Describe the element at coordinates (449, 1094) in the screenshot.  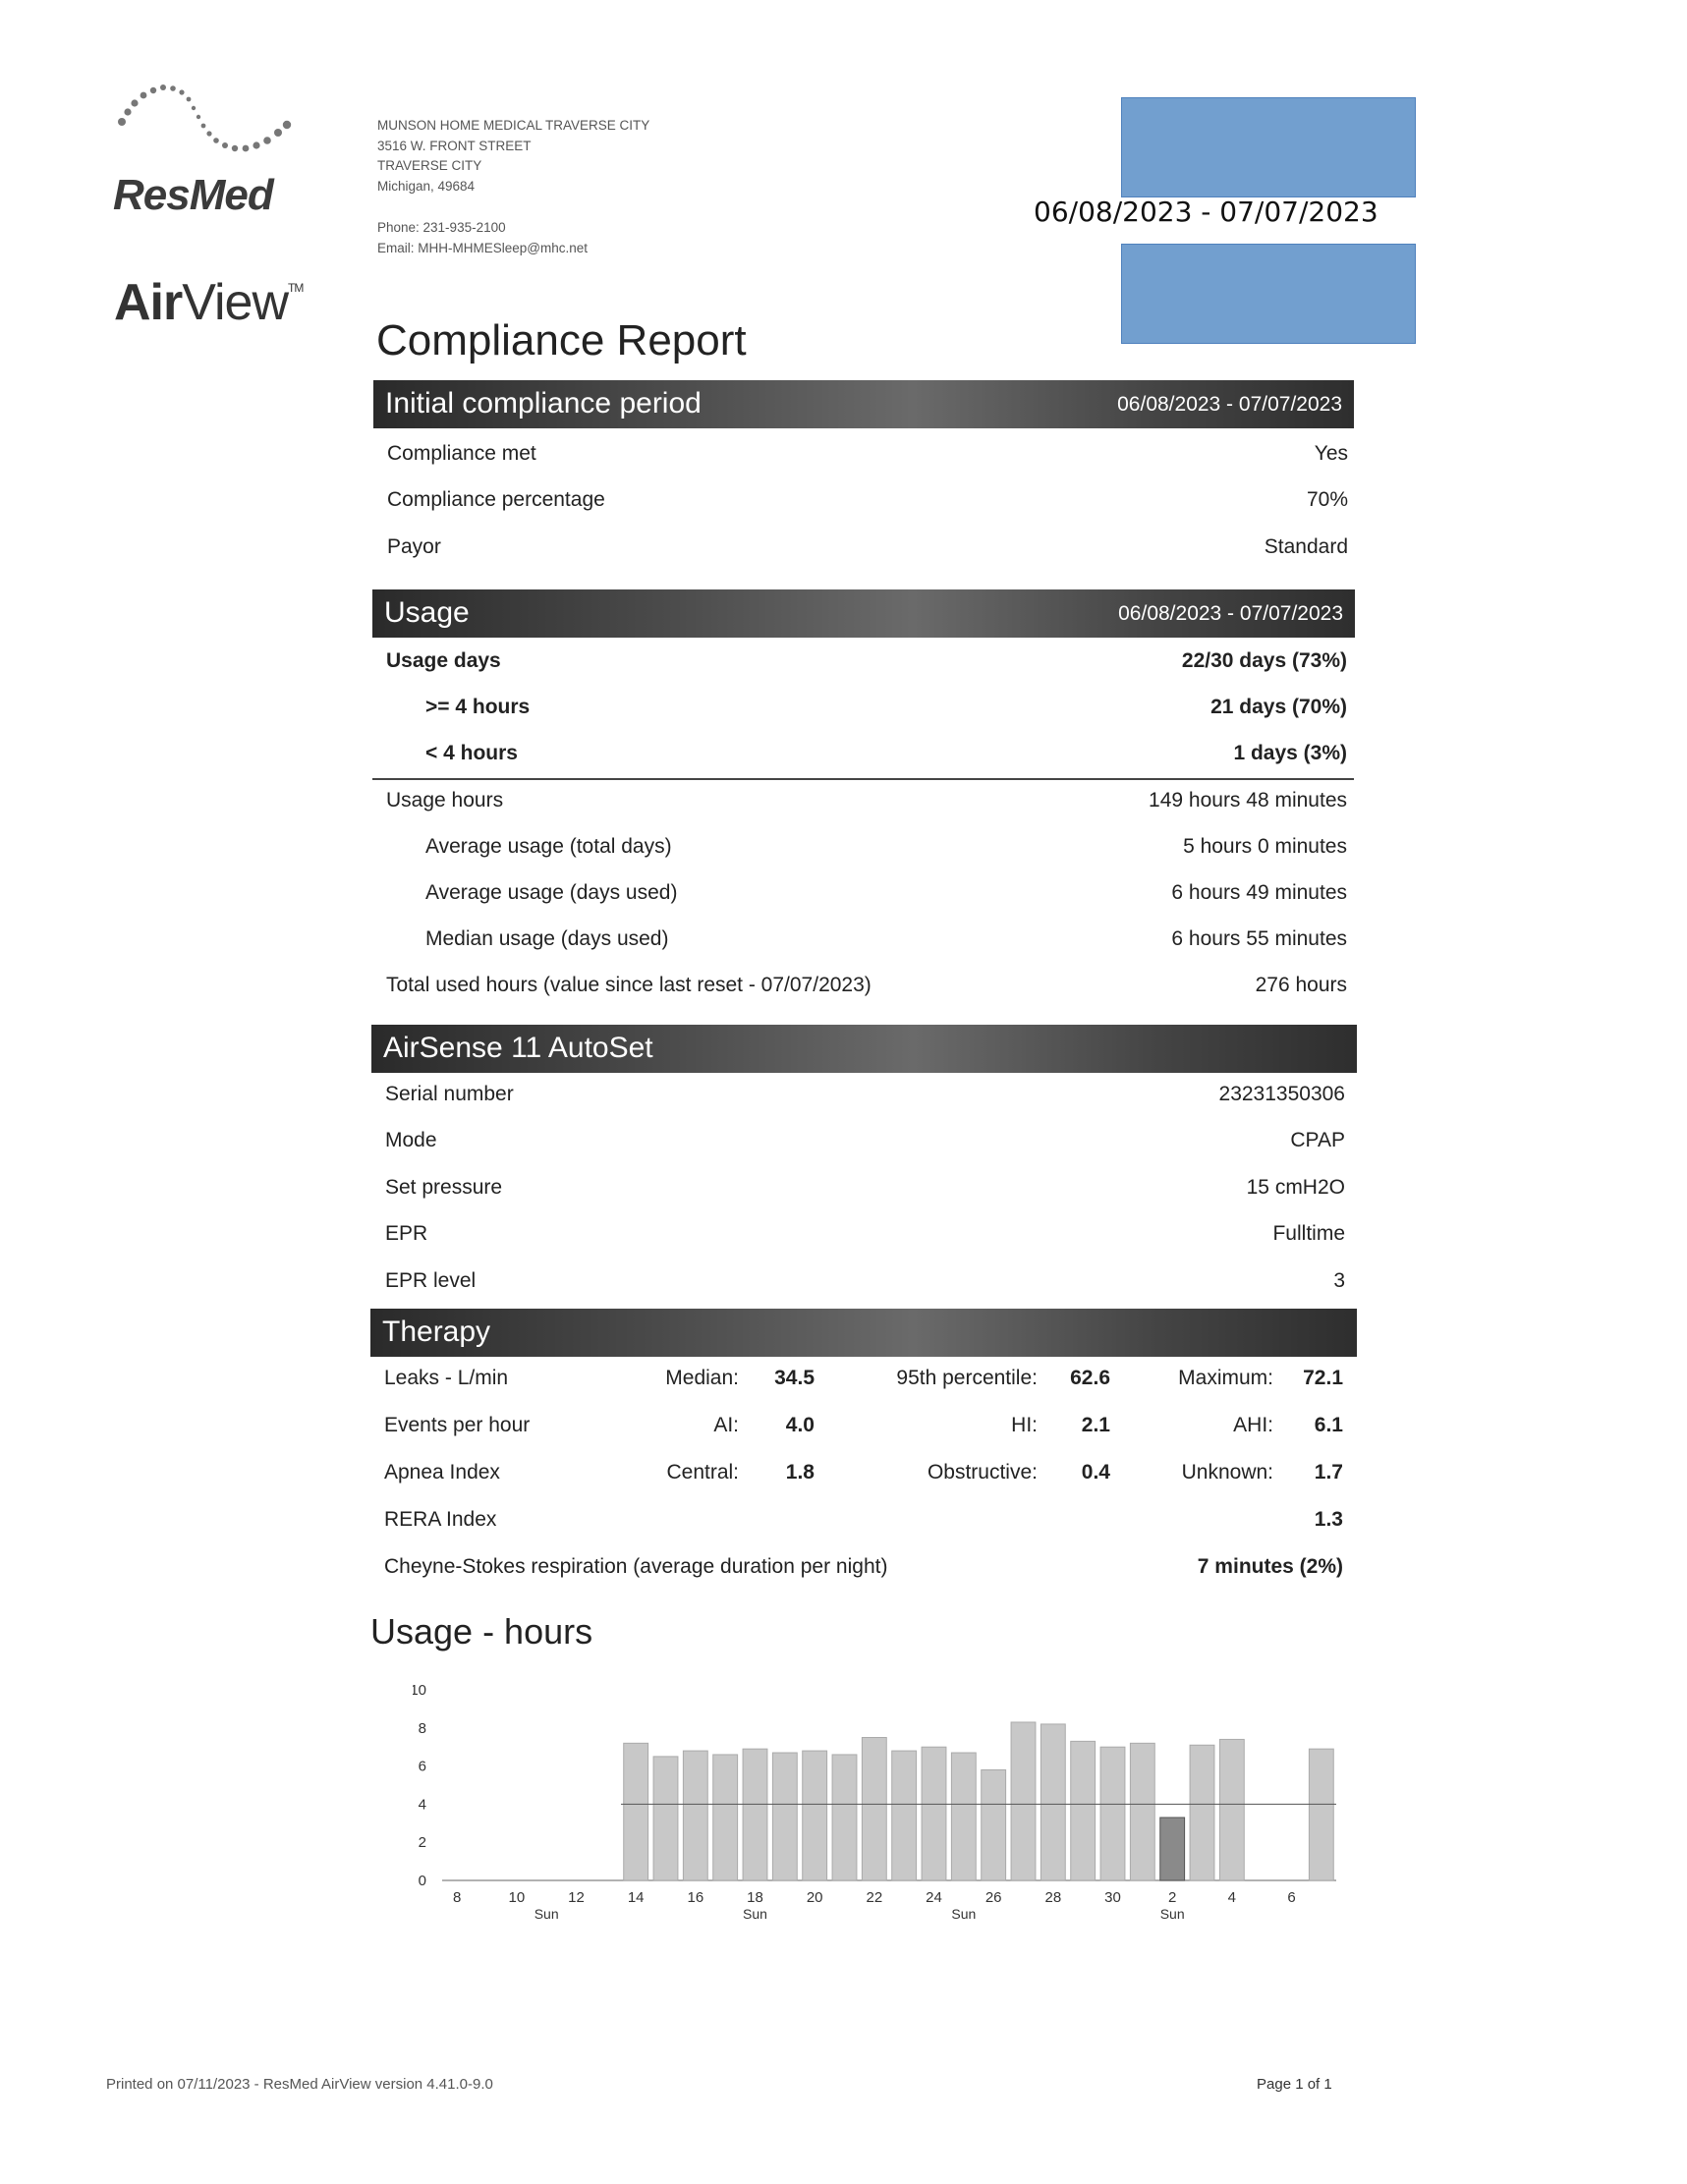
I see `row-label: Serial number` at that location.